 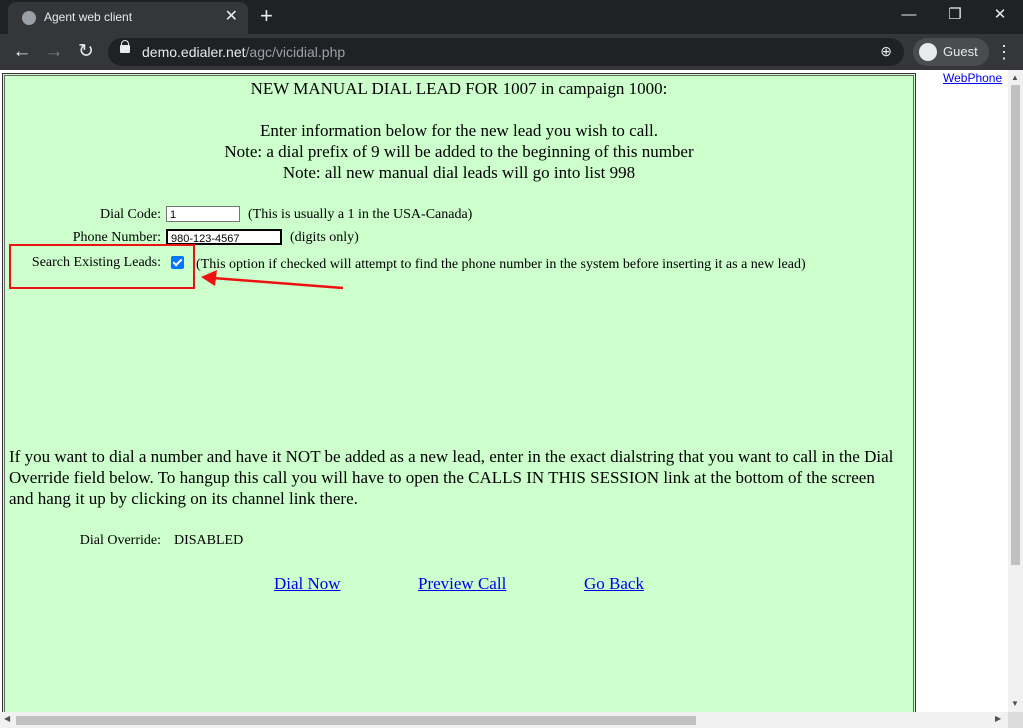 What do you see at coordinates (125, 46) in the screenshot?
I see `lock-icon` at bounding box center [125, 46].